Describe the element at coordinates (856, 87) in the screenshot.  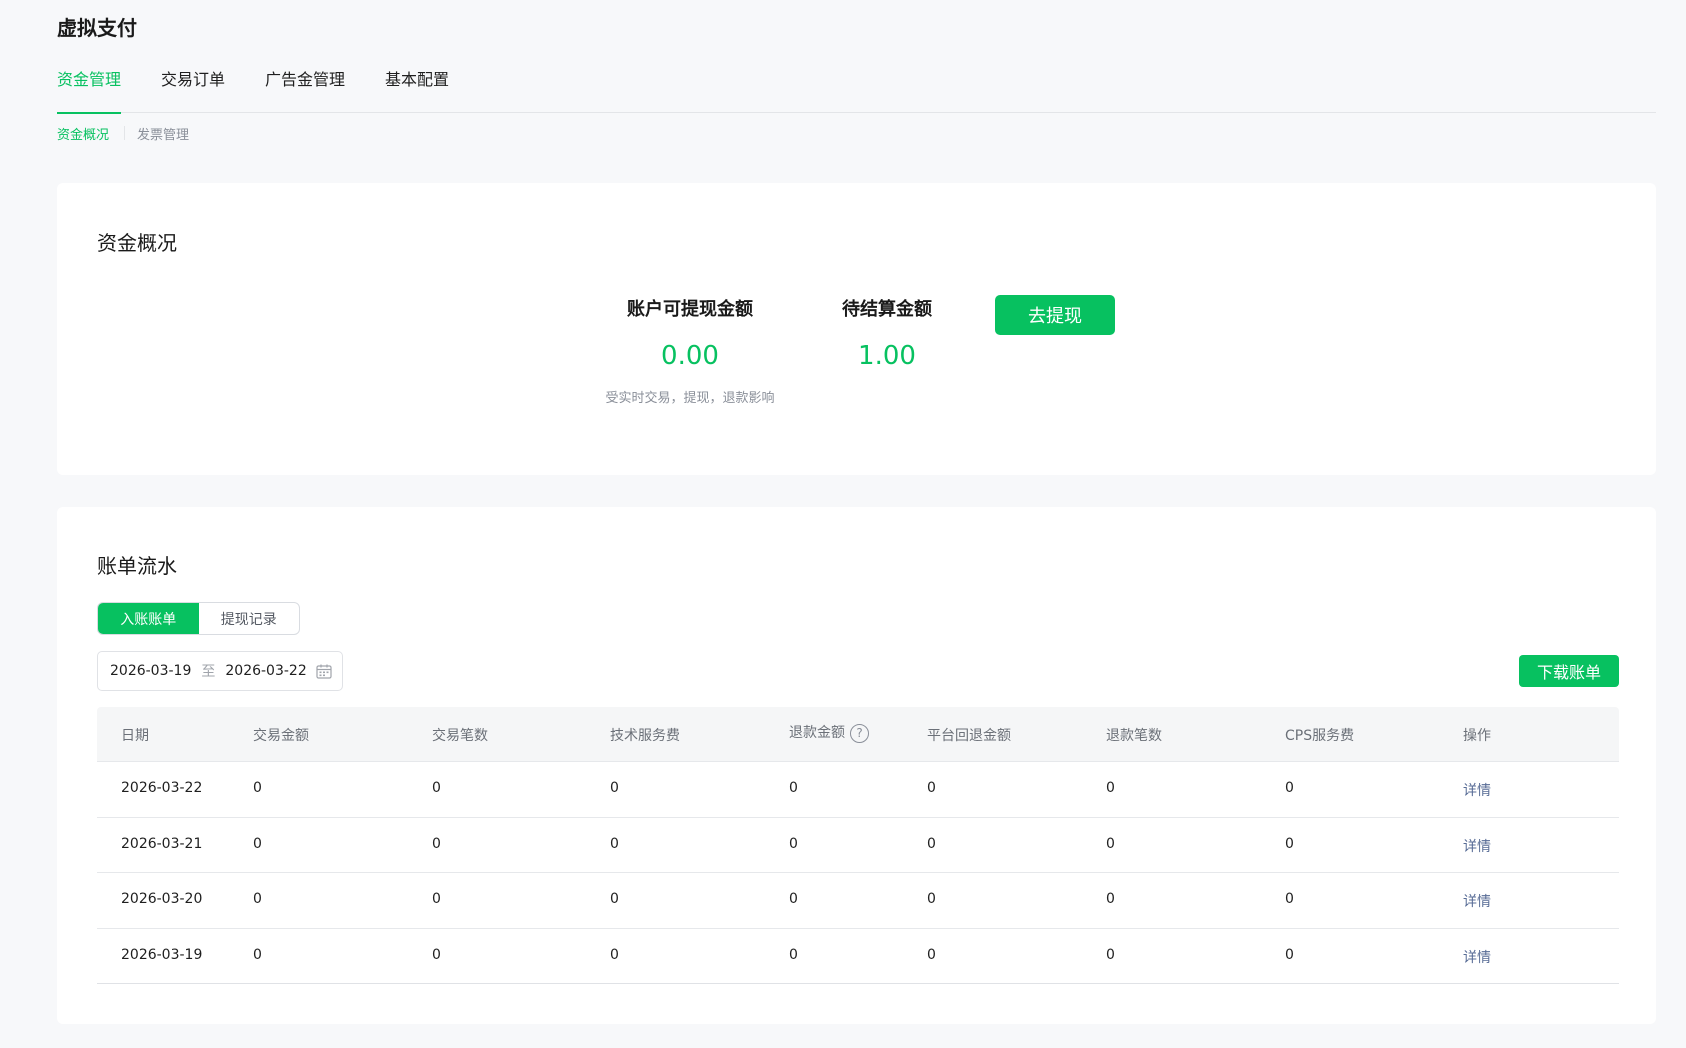
I see `main-tabs: 资金管理 交易订单 广告金管理 基本配置` at that location.